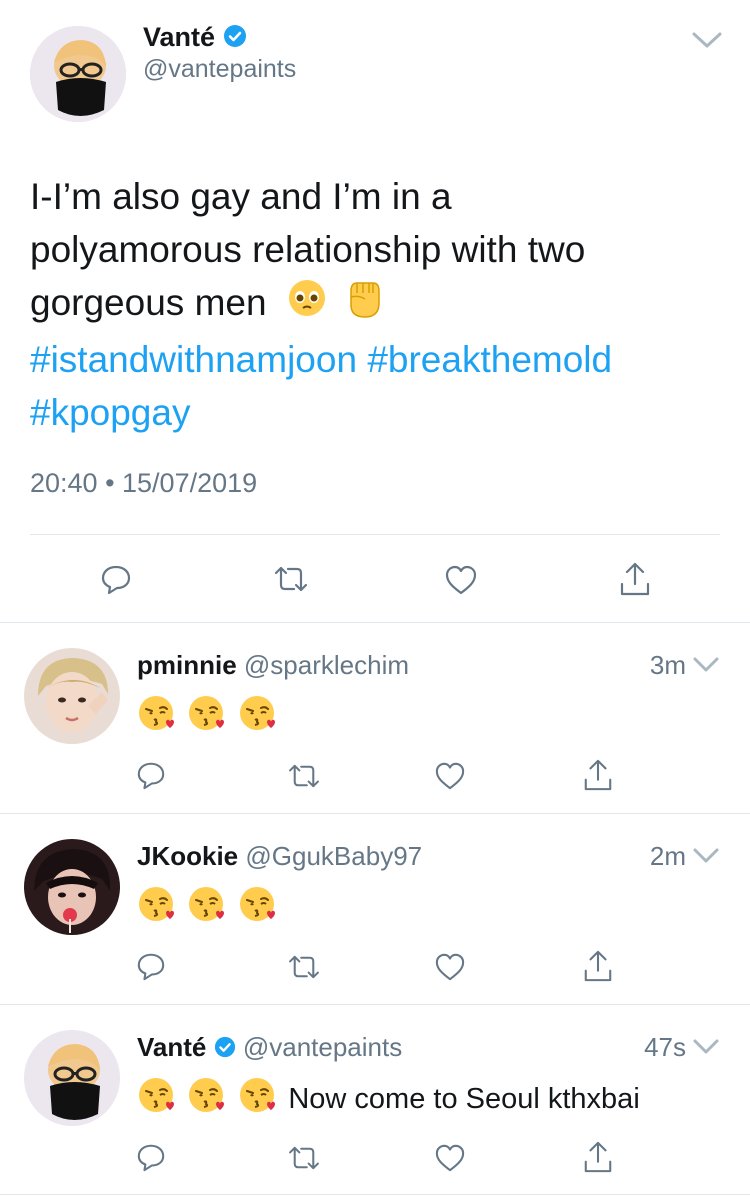 Image resolution: width=750 pixels, height=1198 pixels. Describe the element at coordinates (380, 412) in the screenshot. I see `hashtag-line: #kpopgay` at that location.